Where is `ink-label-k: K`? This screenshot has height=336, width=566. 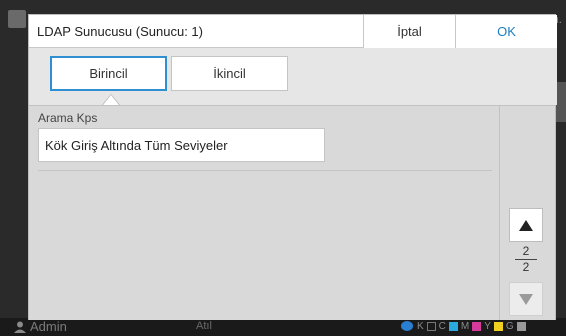
ink-label-k: K is located at coordinates (420, 326).